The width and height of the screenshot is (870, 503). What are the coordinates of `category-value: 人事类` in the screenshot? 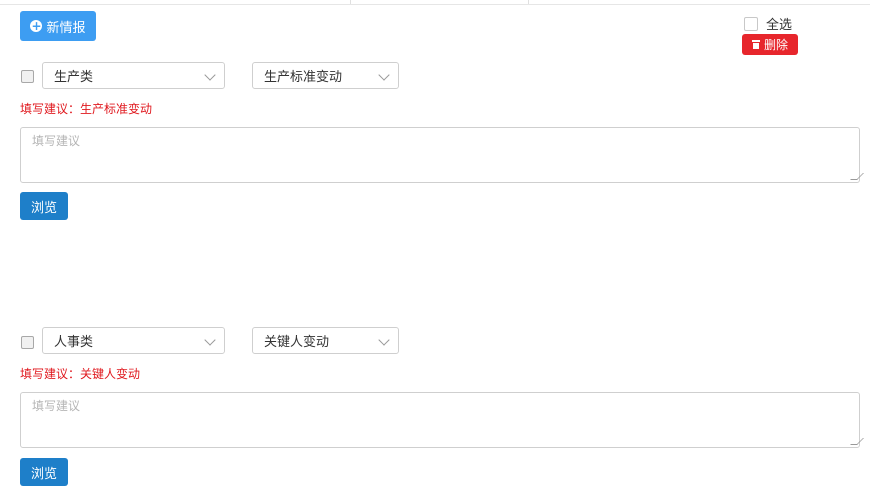 It's located at (74, 342).